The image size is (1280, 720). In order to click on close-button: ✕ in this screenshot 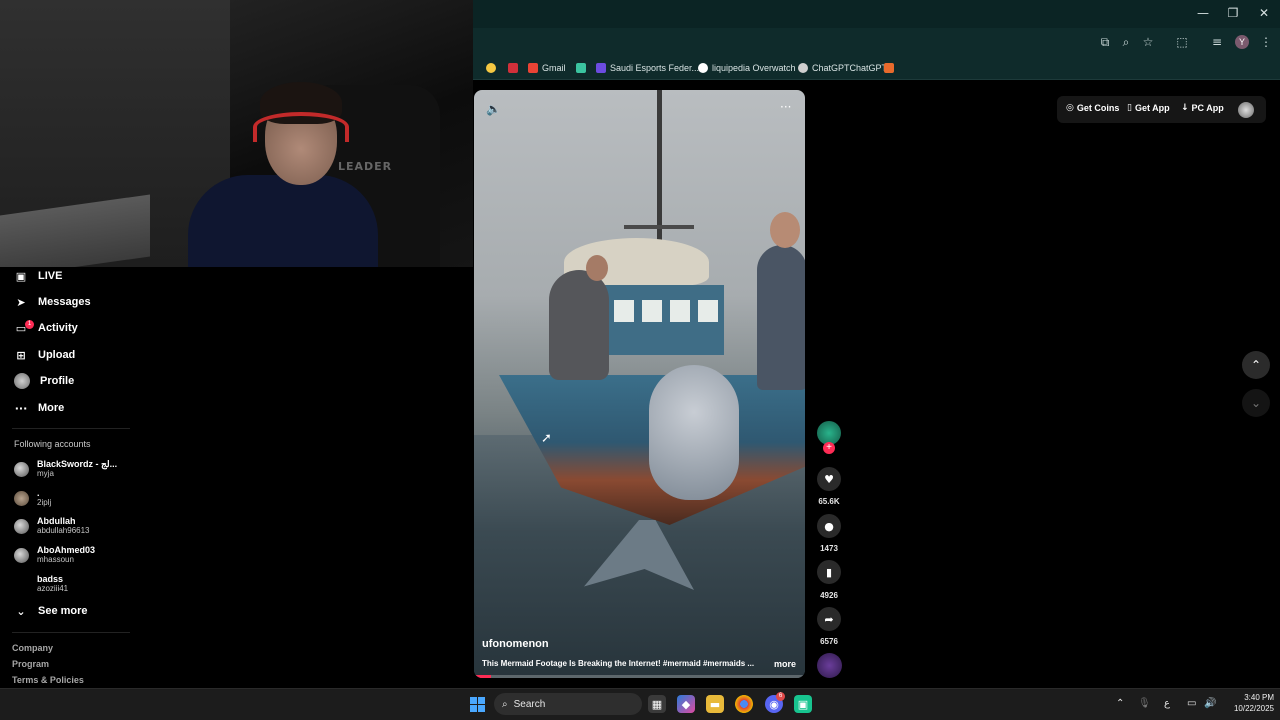, I will do `click(1264, 13)`.